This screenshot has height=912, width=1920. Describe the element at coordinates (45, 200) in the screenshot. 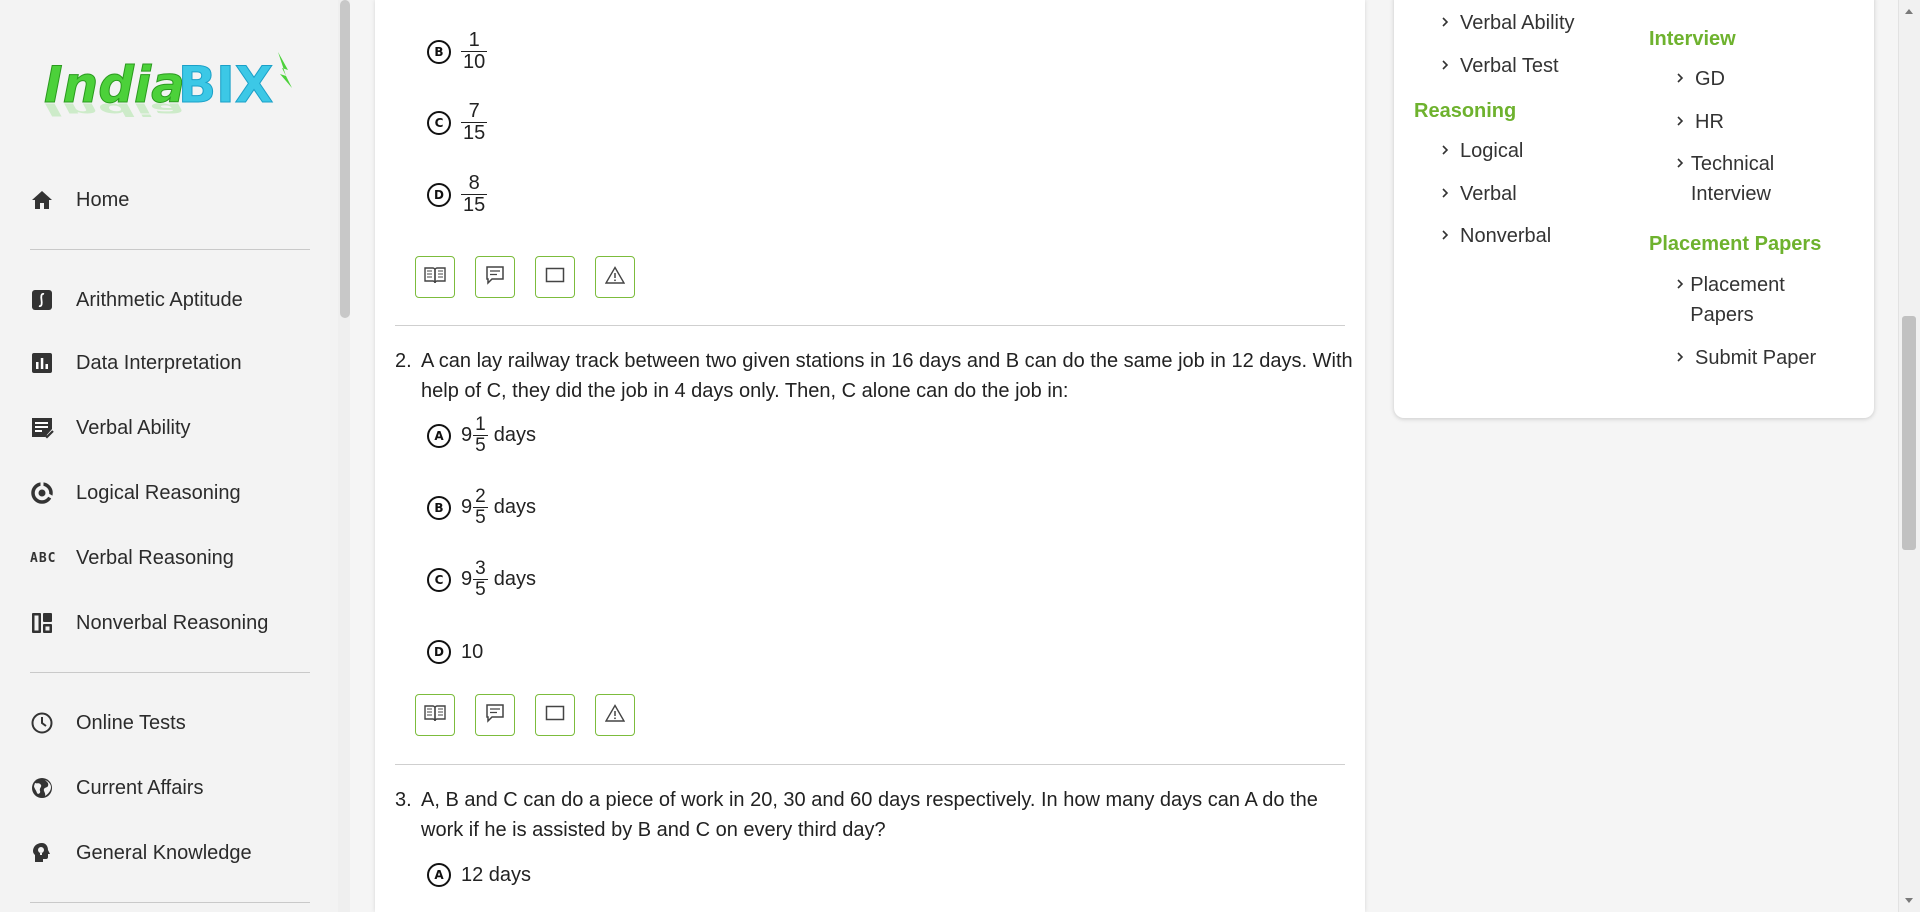

I see `home-icon` at that location.